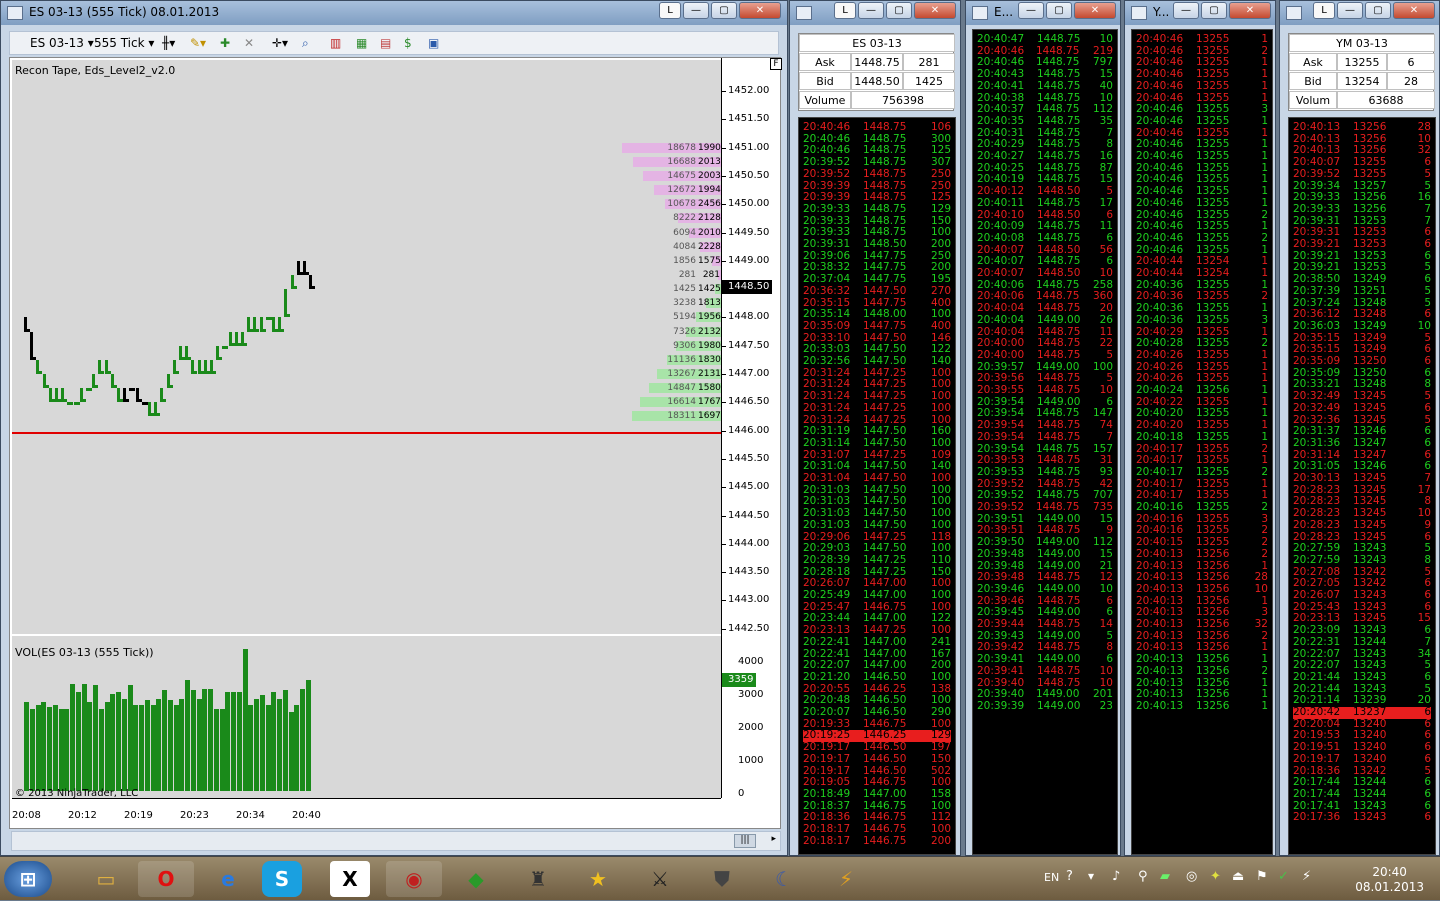 The height and width of the screenshot is (901, 1440). What do you see at coordinates (1389, 880) in the screenshot?
I see `clock: 20:40 08.01.2013` at bounding box center [1389, 880].